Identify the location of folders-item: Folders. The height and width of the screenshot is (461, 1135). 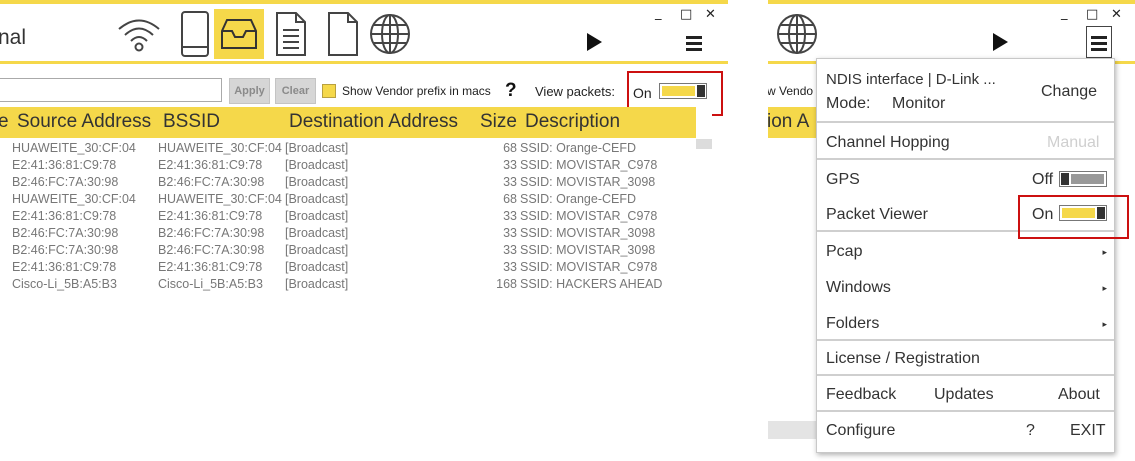
(852, 324).